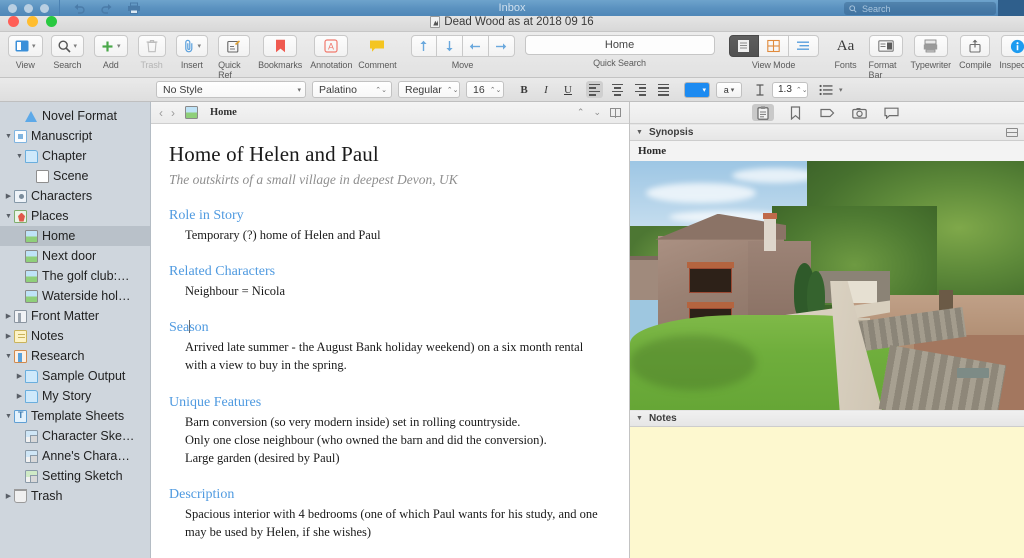  Describe the element at coordinates (75, 196) in the screenshot. I see `binder-item-characters: ▶ Characters` at that location.